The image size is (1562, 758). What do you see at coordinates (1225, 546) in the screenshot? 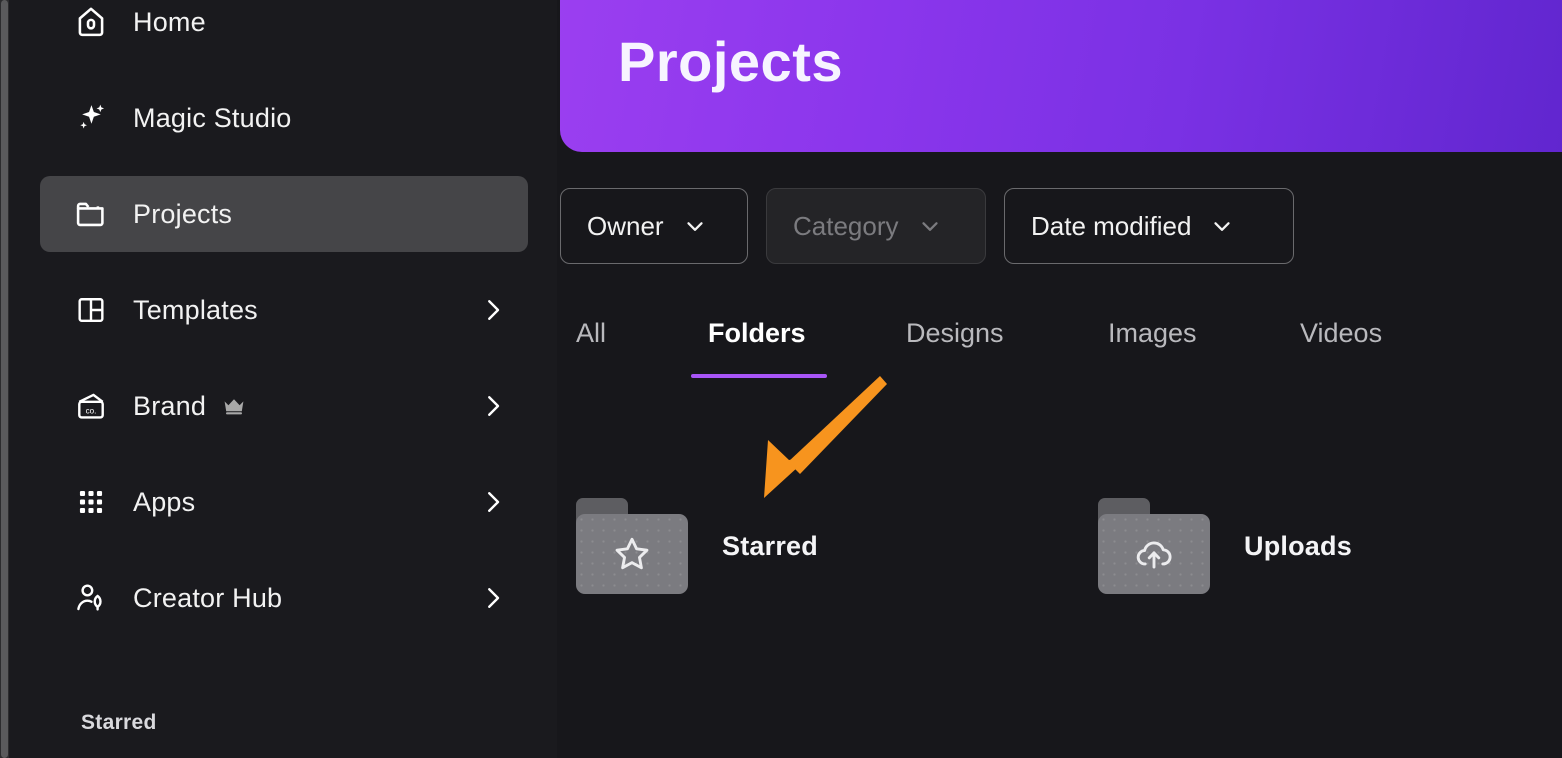
I see `folder-card-uploads: Uploads` at bounding box center [1225, 546].